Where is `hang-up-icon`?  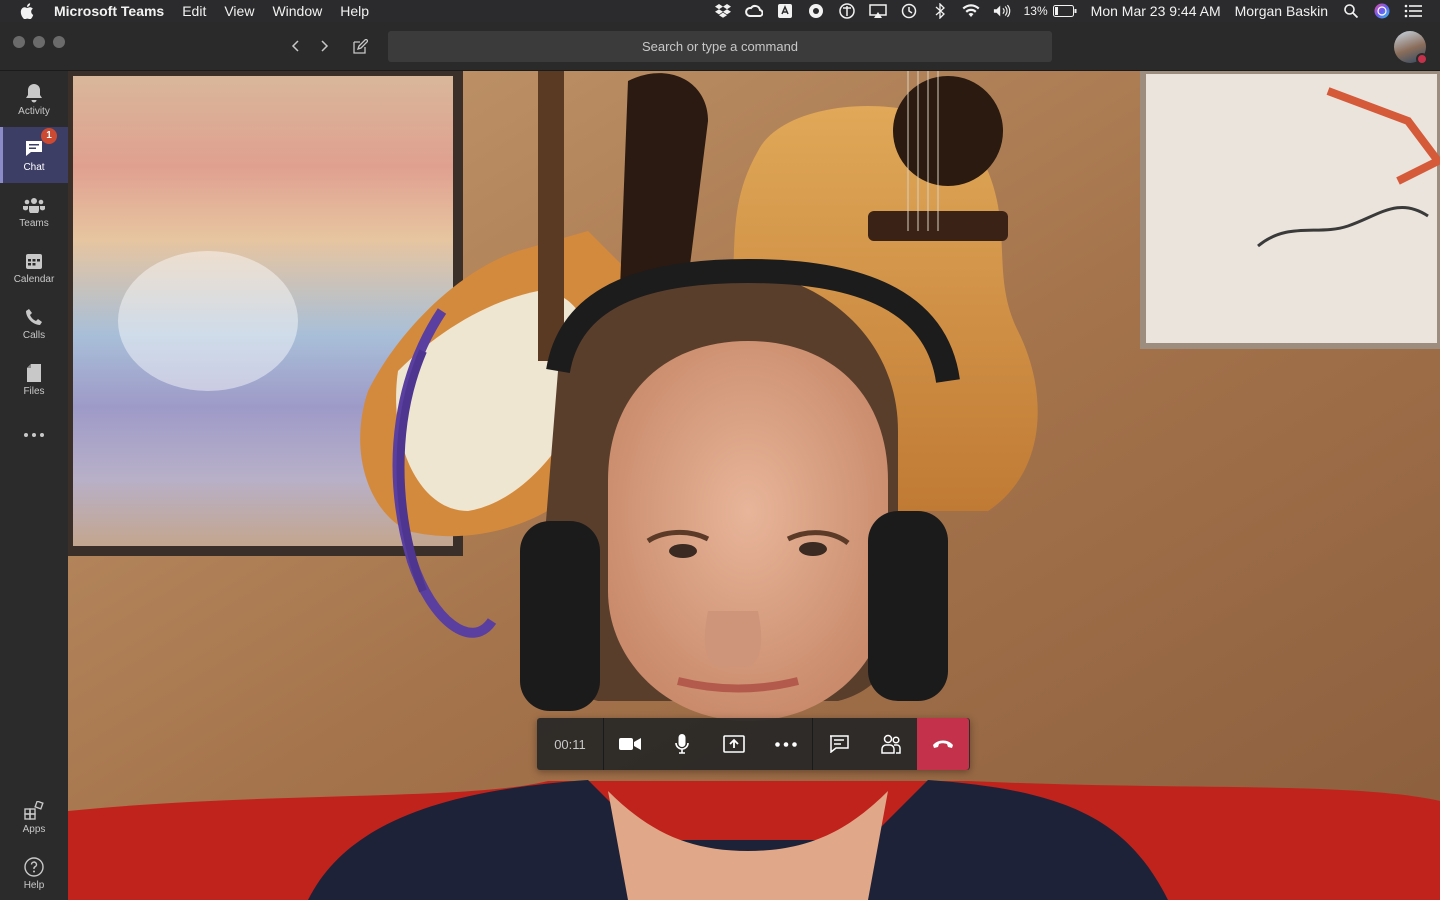 hang-up-icon is located at coordinates (943, 744).